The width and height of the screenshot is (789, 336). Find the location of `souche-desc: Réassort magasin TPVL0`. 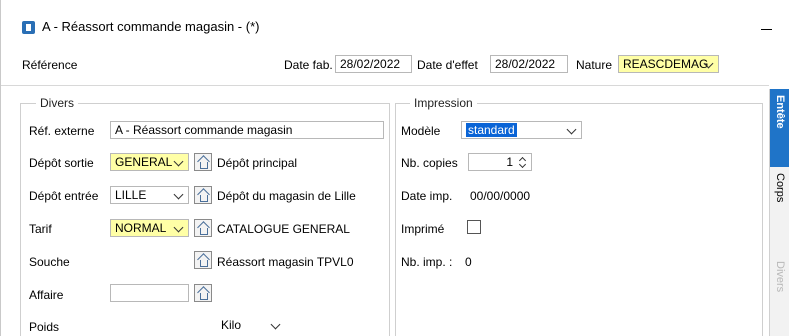

souche-desc: Réassort magasin TPVL0 is located at coordinates (285, 262).